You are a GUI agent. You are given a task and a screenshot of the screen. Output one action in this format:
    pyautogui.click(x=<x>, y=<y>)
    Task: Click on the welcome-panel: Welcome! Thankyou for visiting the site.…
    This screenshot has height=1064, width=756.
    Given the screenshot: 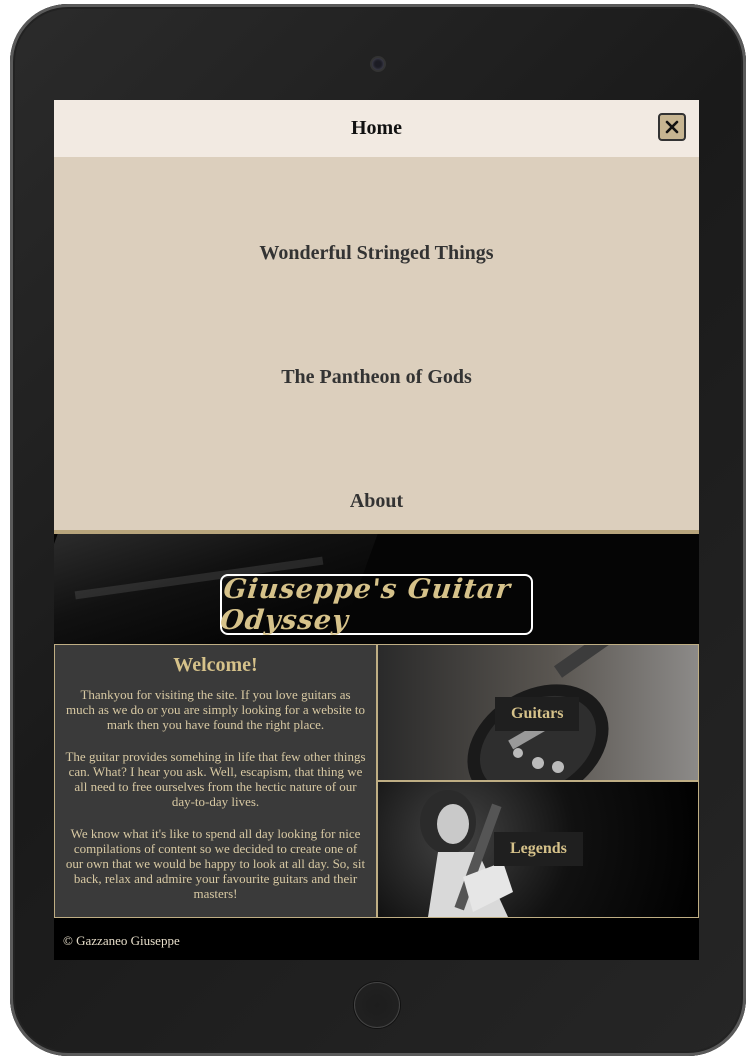 What is the action you would take?
    pyautogui.click(x=215, y=781)
    